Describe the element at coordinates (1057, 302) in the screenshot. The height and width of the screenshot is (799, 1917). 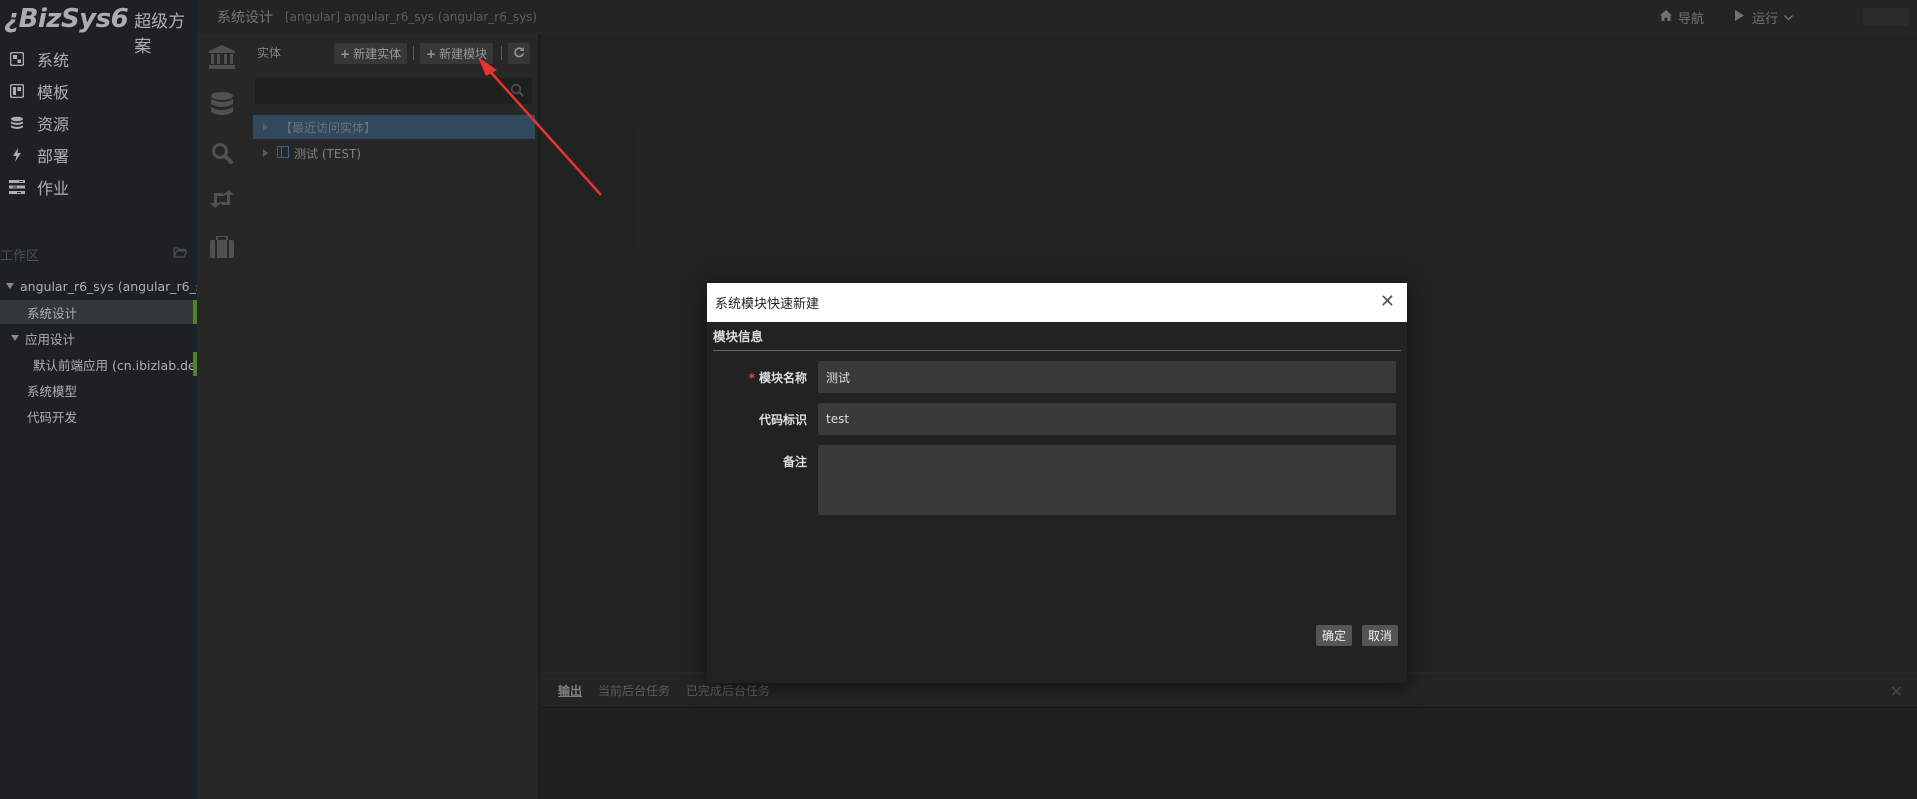
I see `dialog-header: 系统模块快速新建 ✕` at that location.